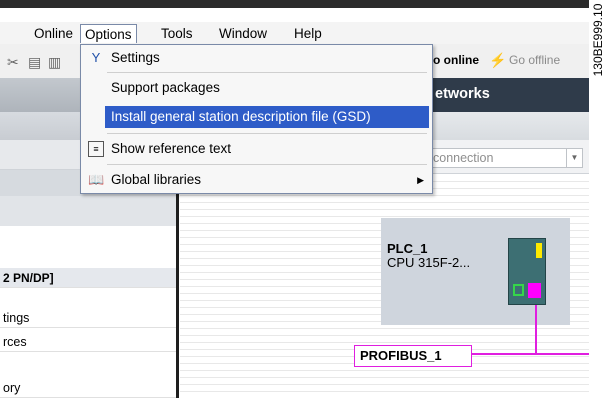 The height and width of the screenshot is (398, 607). Describe the element at coordinates (534, 60) in the screenshot. I see `go-offline-button: Go offline` at that location.